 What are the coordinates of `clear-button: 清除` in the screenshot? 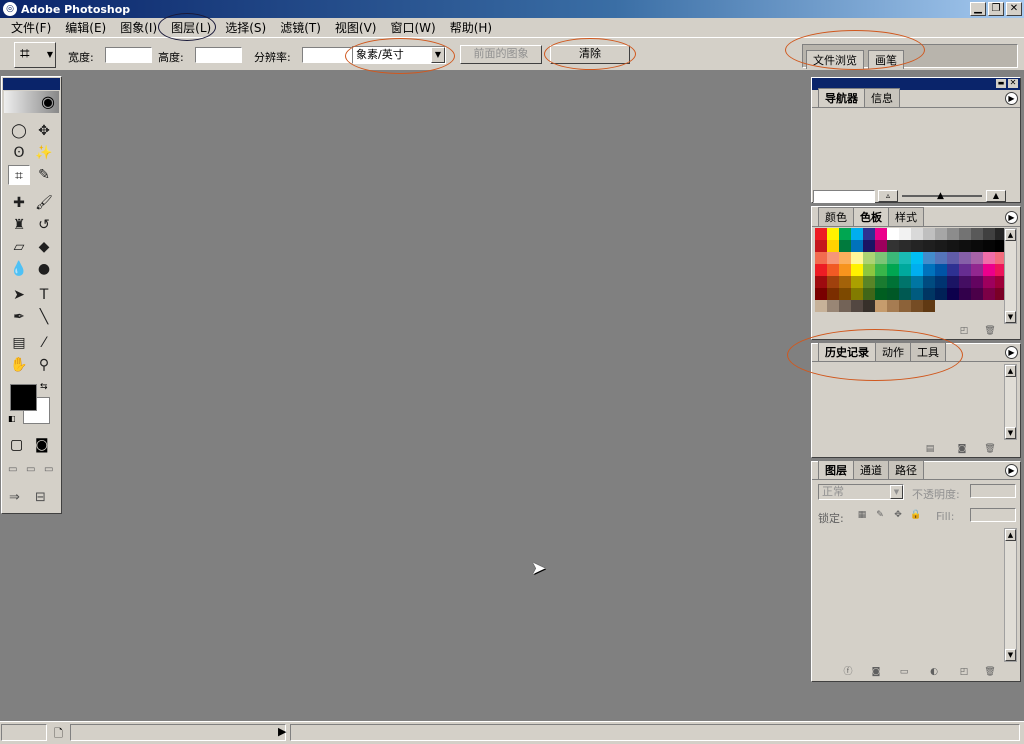 It's located at (590, 54).